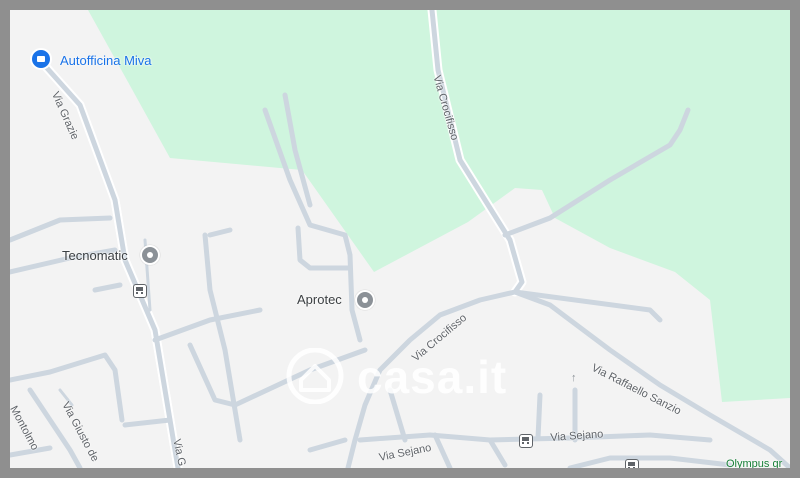 This screenshot has height=478, width=800. I want to click on casa-watermark: casa.it, so click(410, 378).